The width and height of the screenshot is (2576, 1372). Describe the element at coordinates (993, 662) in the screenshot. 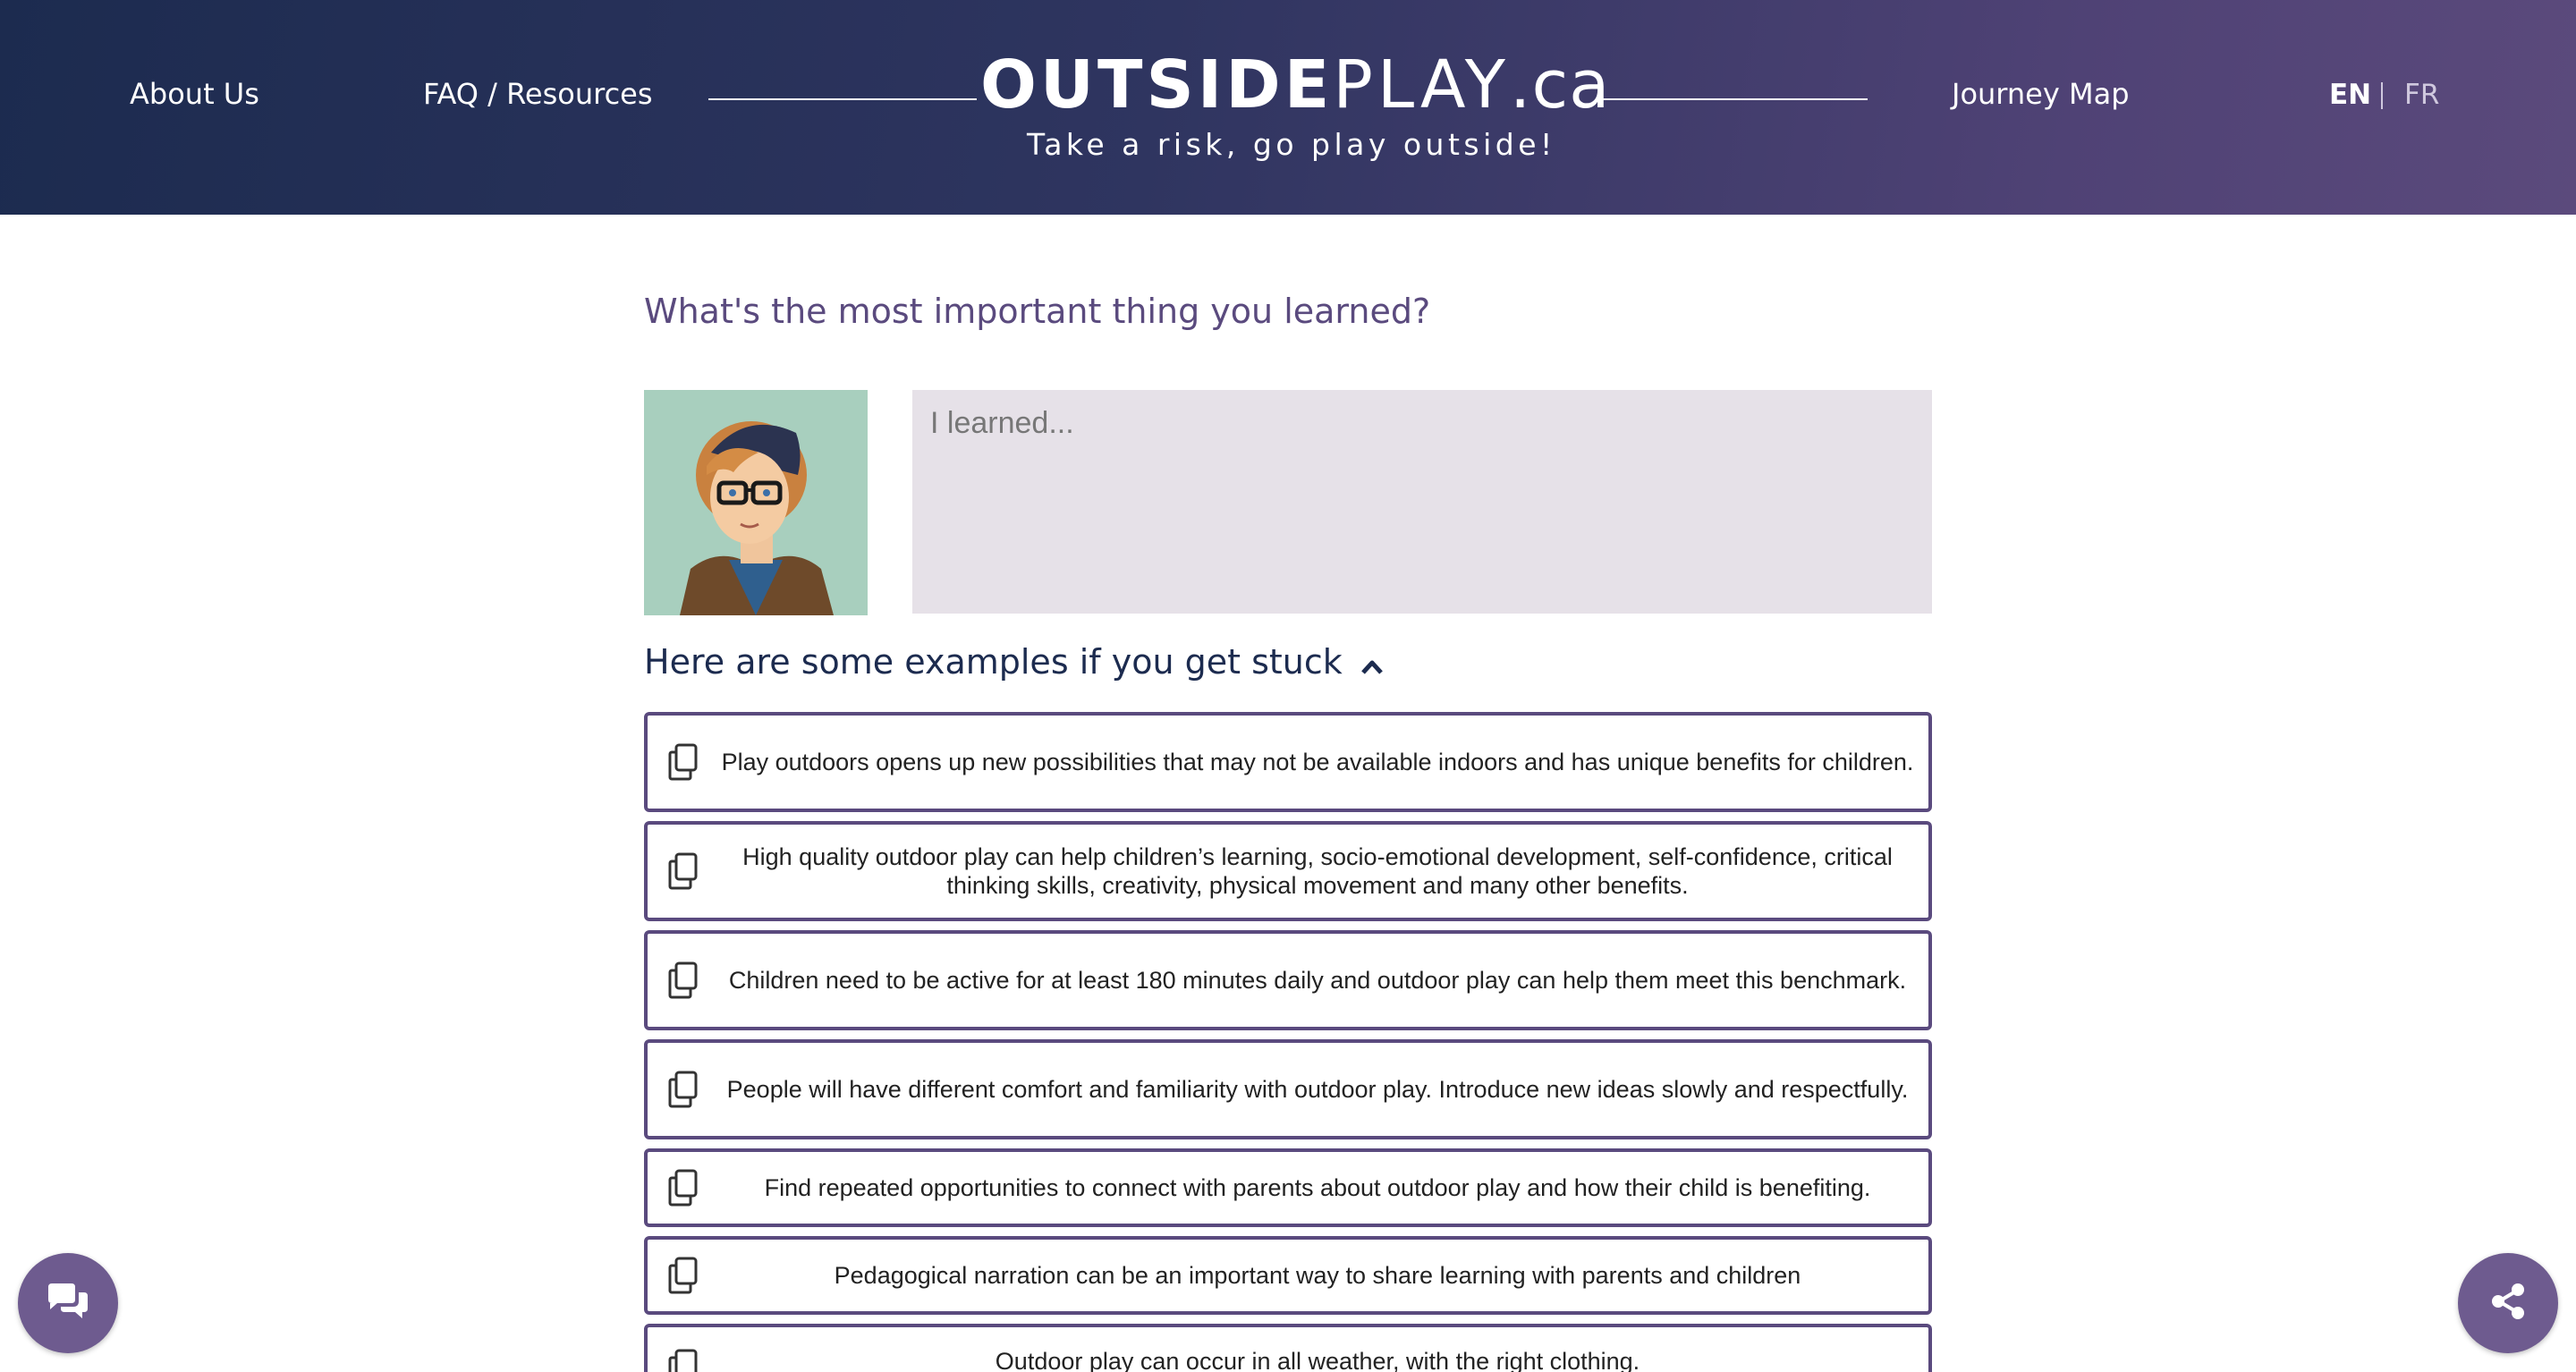

I see `examples-toggle-label: Here are some examples if you get stuck` at that location.